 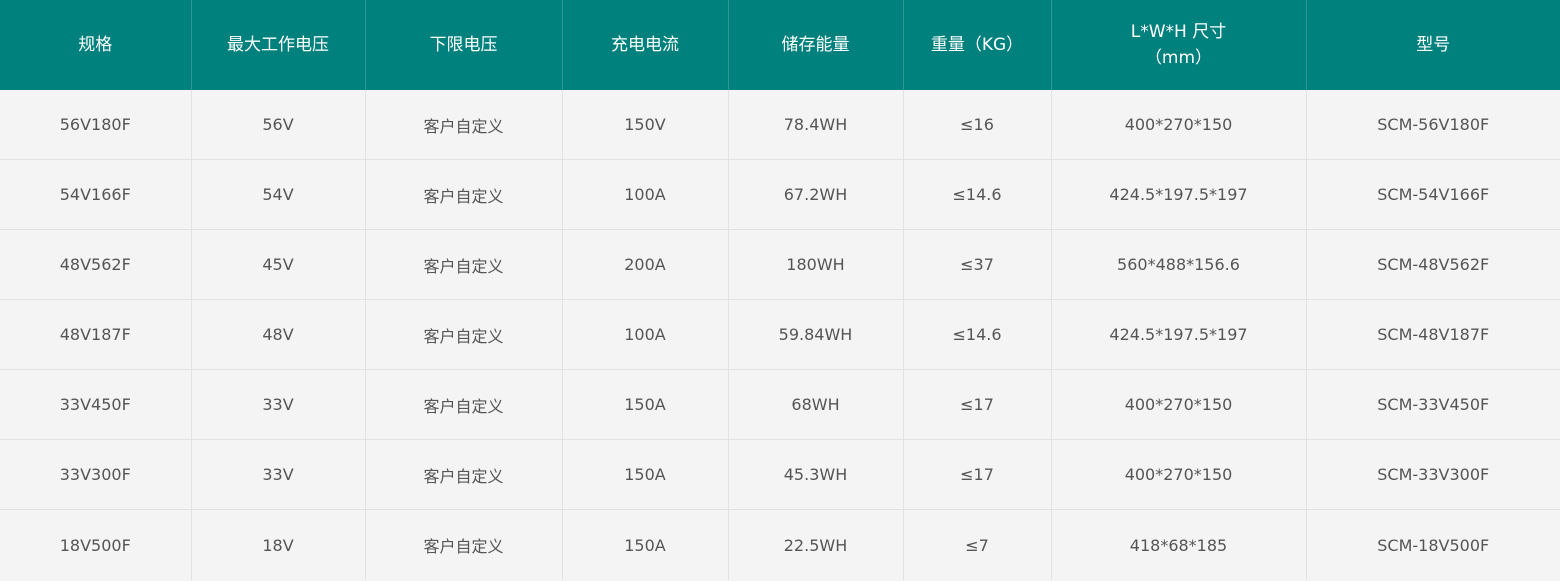 What do you see at coordinates (1433, 334) in the screenshot?
I see `cell-model: SCM-48V187F` at bounding box center [1433, 334].